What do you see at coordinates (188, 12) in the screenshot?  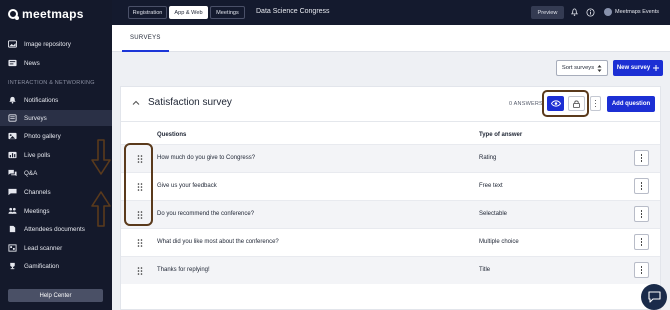 I see `tab-app-web: App & Web` at bounding box center [188, 12].